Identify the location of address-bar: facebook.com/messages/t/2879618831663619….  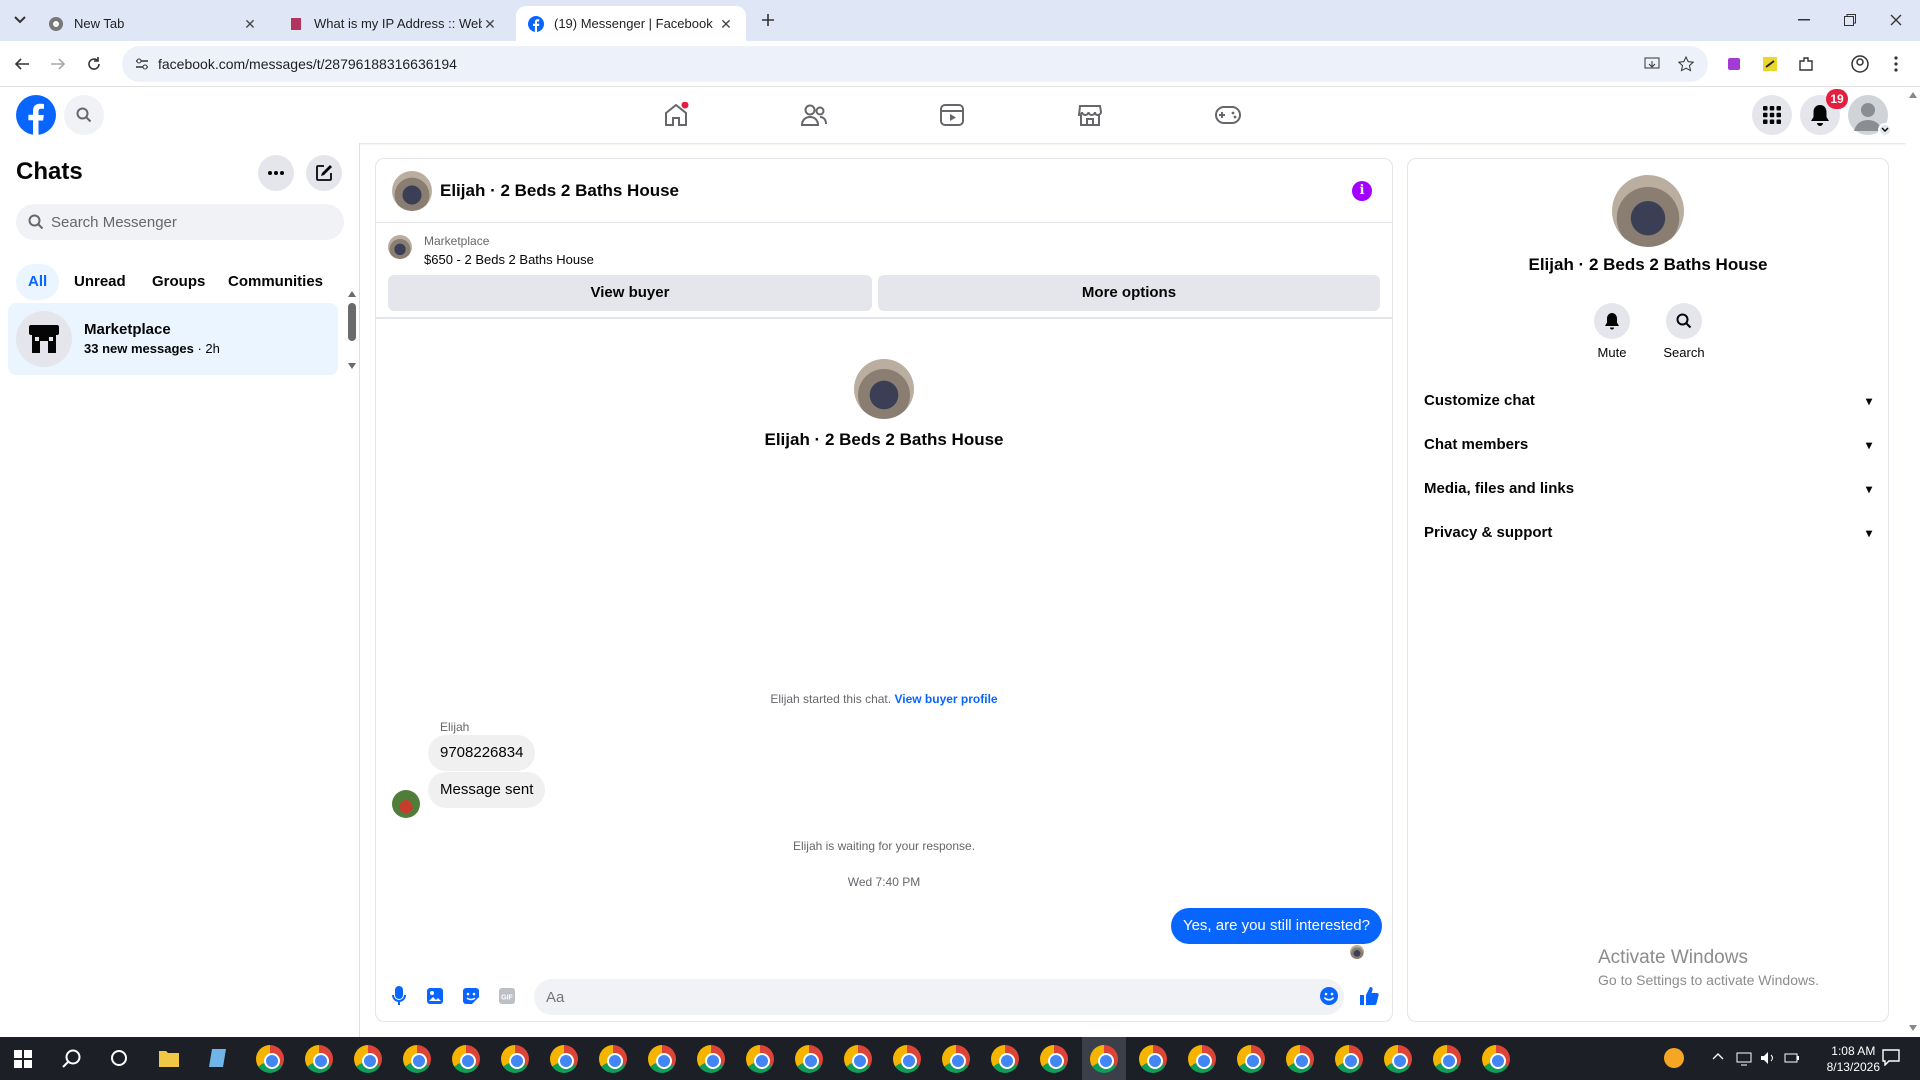
(915, 64).